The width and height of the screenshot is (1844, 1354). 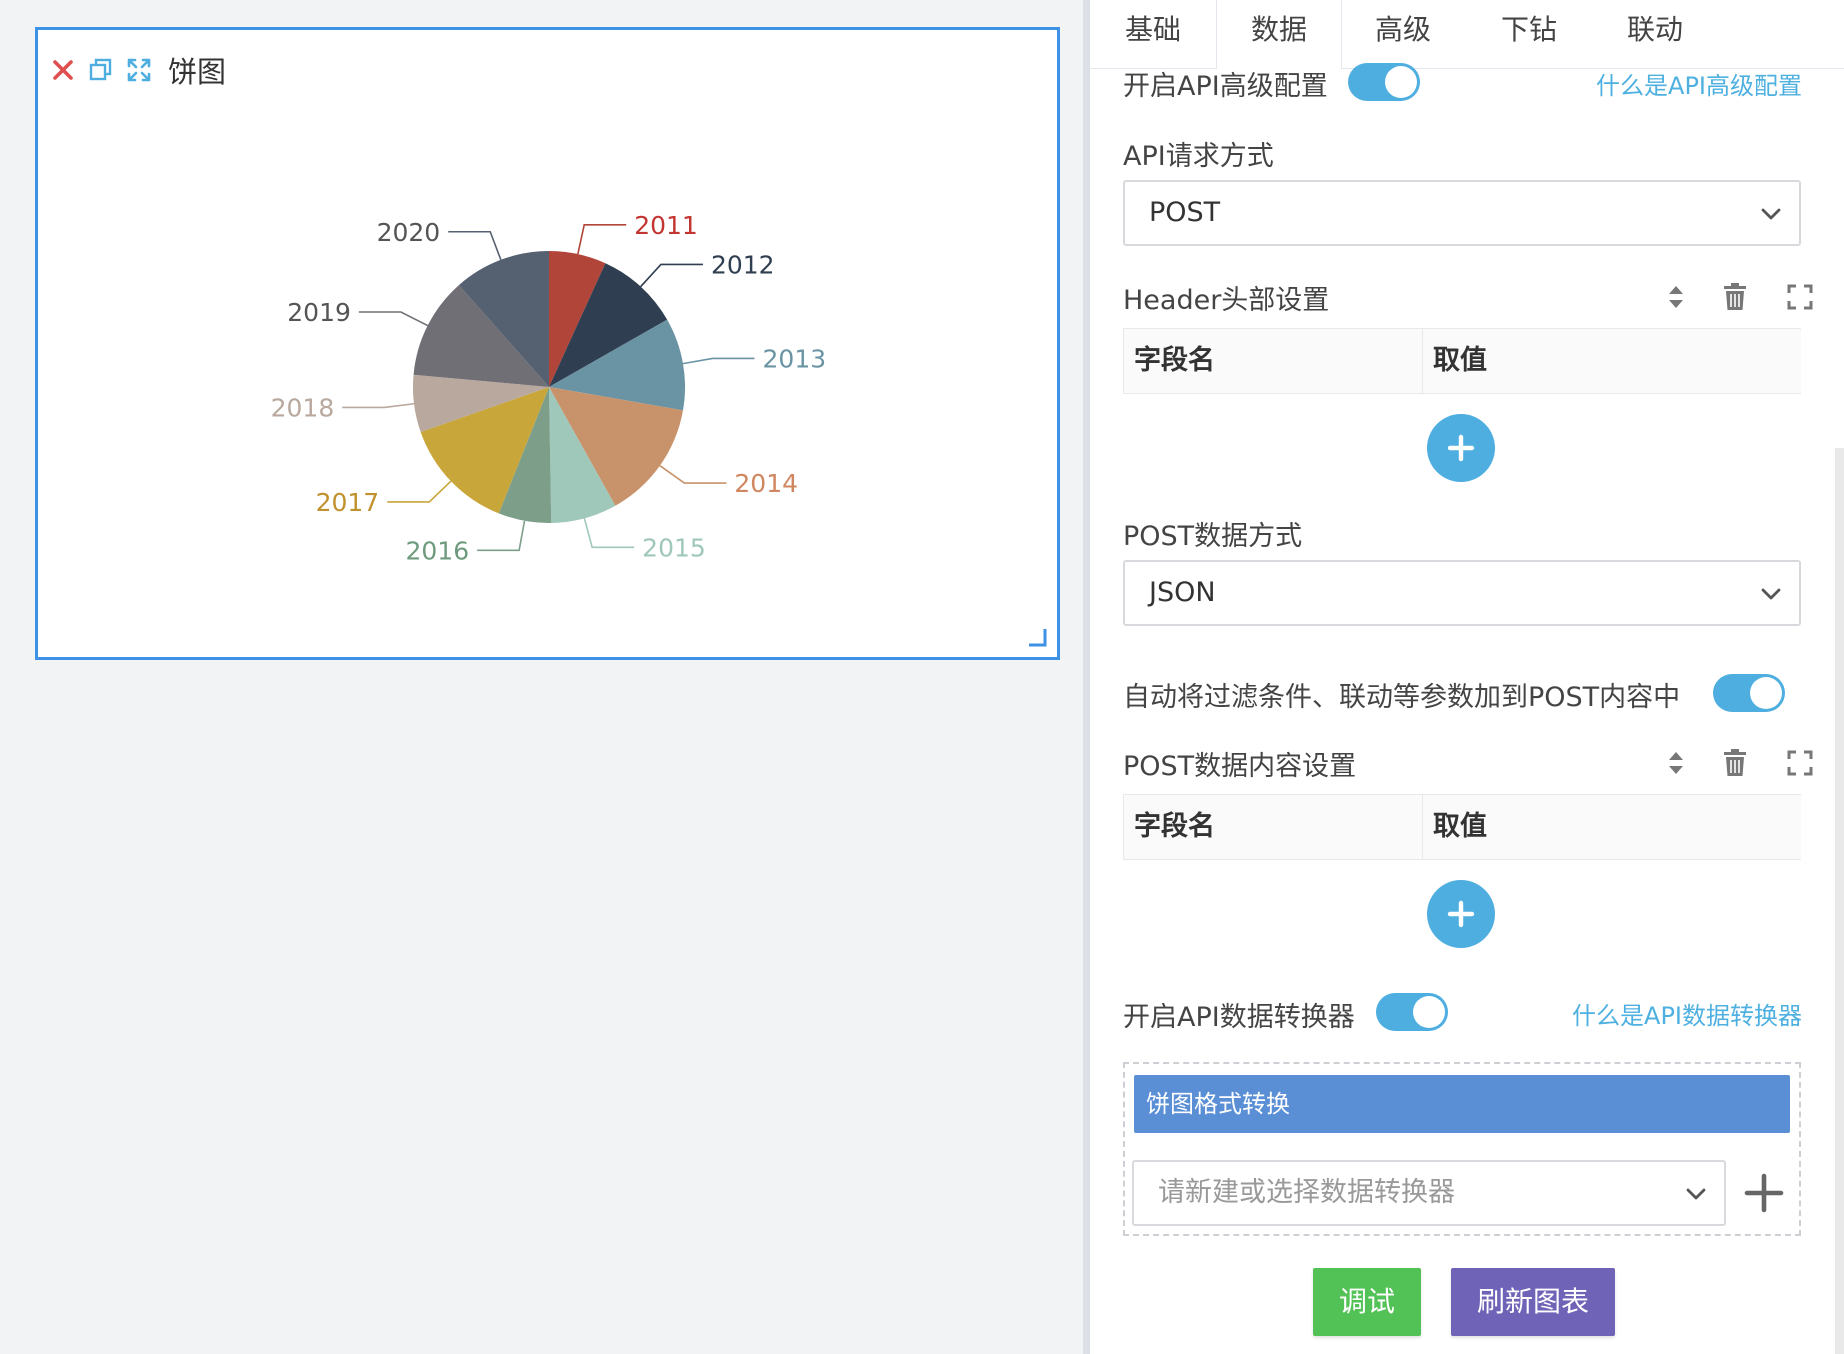 I want to click on auto-params-label: 自动将过滤条件、联动等参数加到POST内容中, so click(x=1402, y=697).